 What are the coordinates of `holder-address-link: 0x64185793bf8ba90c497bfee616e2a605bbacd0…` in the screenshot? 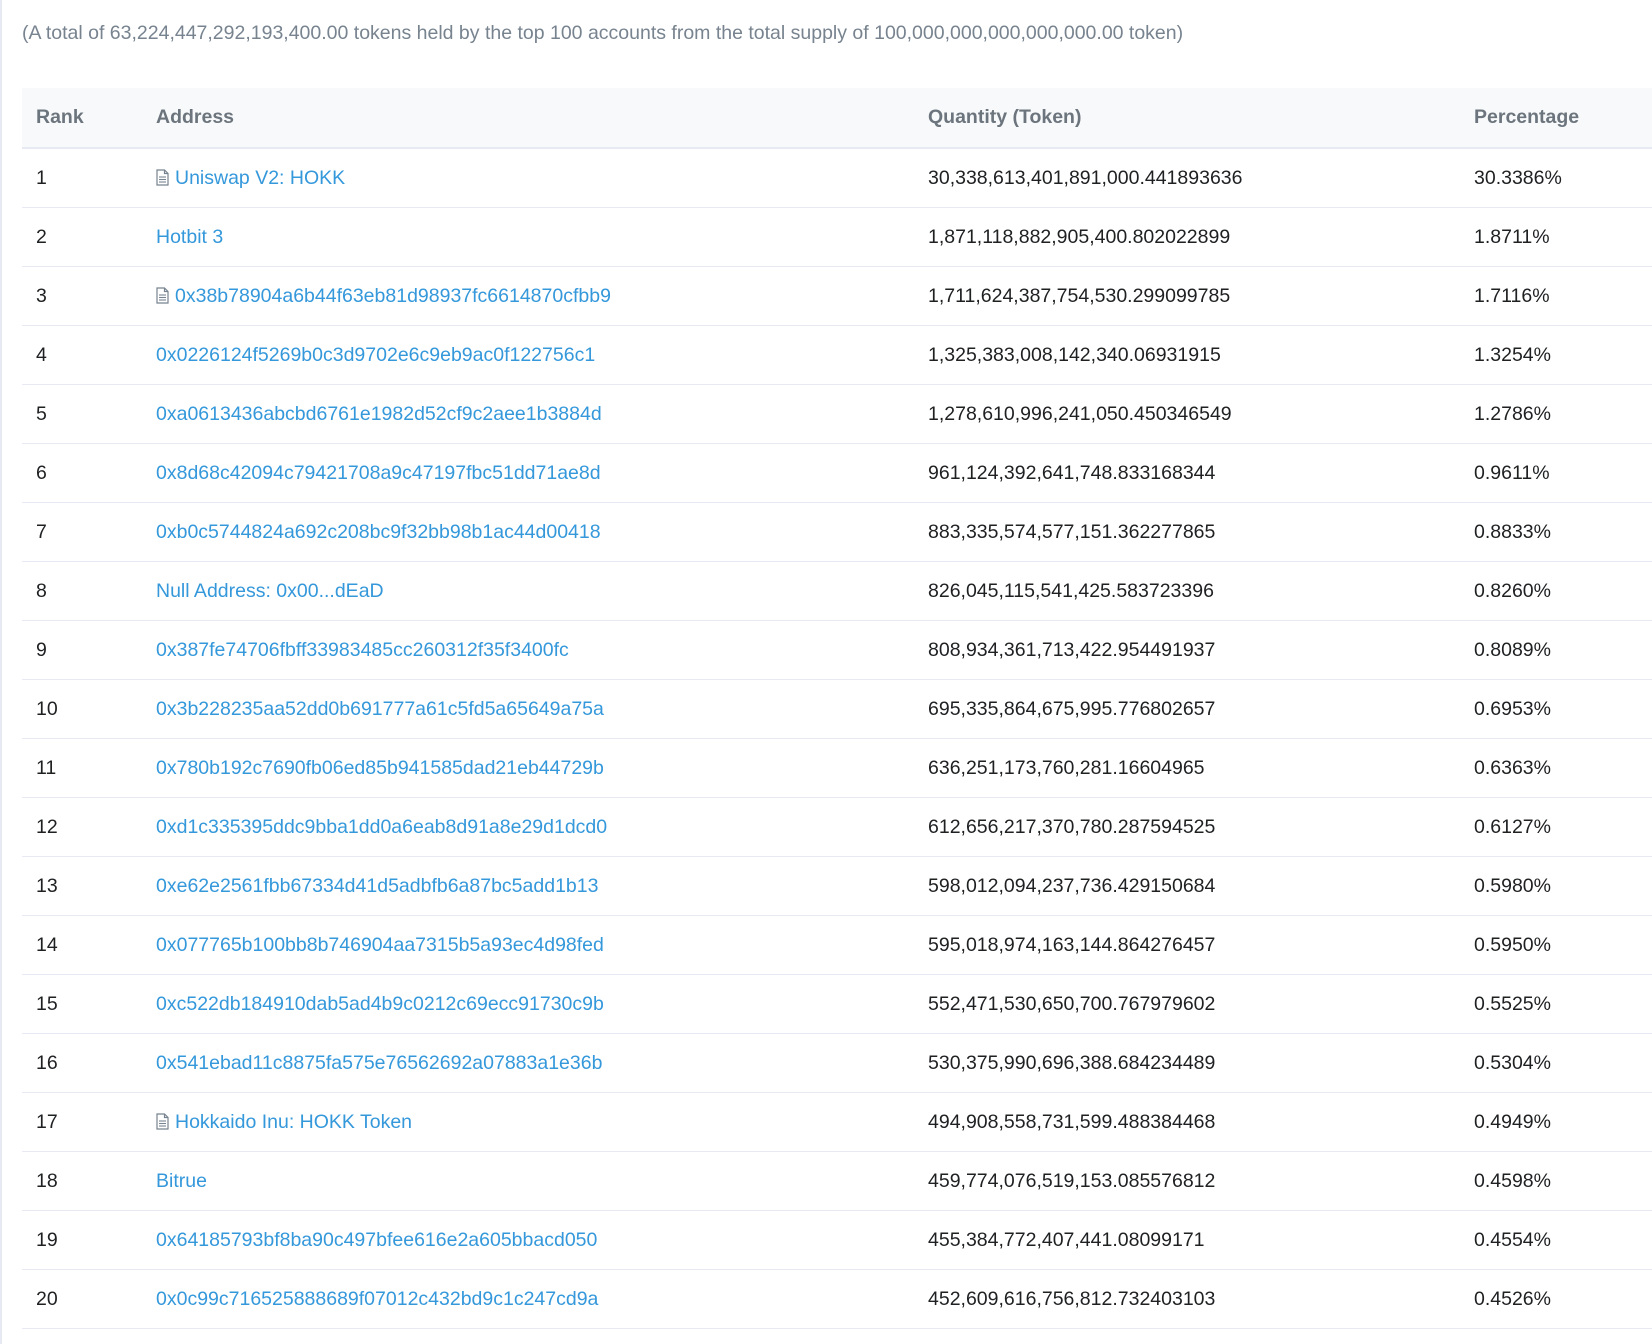 It's located at (376, 1240).